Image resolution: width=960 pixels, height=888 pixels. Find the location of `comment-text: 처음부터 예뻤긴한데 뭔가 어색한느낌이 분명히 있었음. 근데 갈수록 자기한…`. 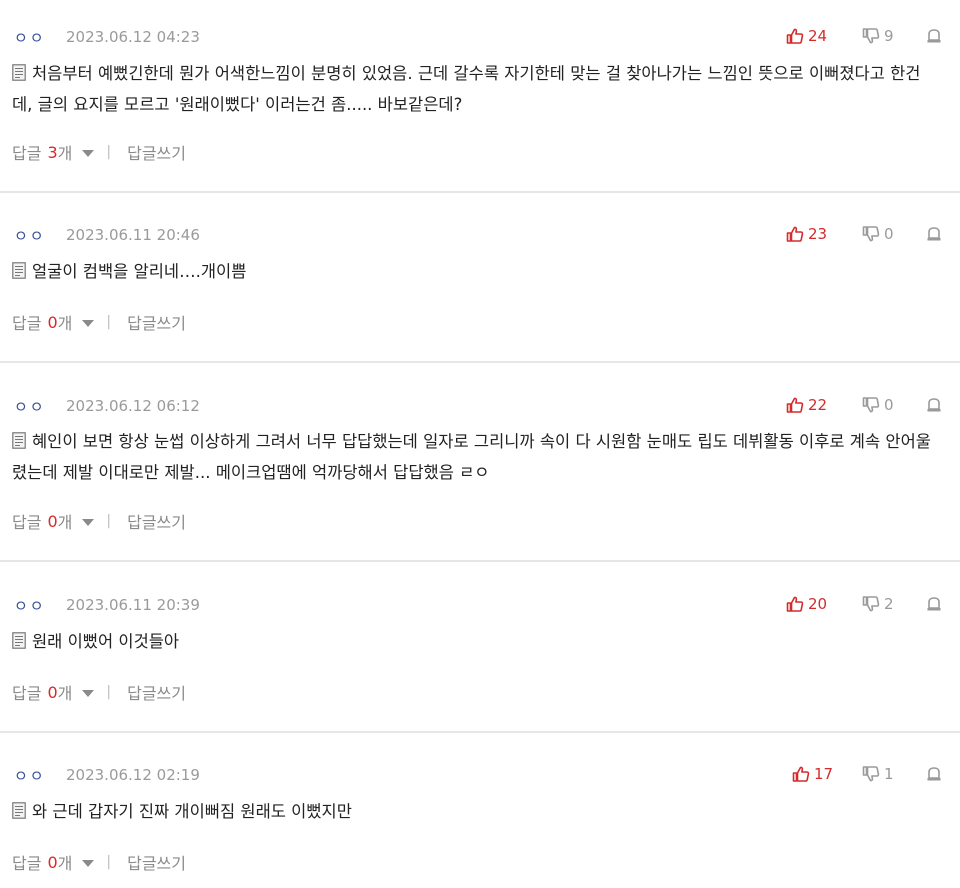

comment-text: 처음부터 예뻤긴한데 뭔가 어색한느낌이 분명히 있었음. 근데 갈수록 자기한… is located at coordinates (466, 89).